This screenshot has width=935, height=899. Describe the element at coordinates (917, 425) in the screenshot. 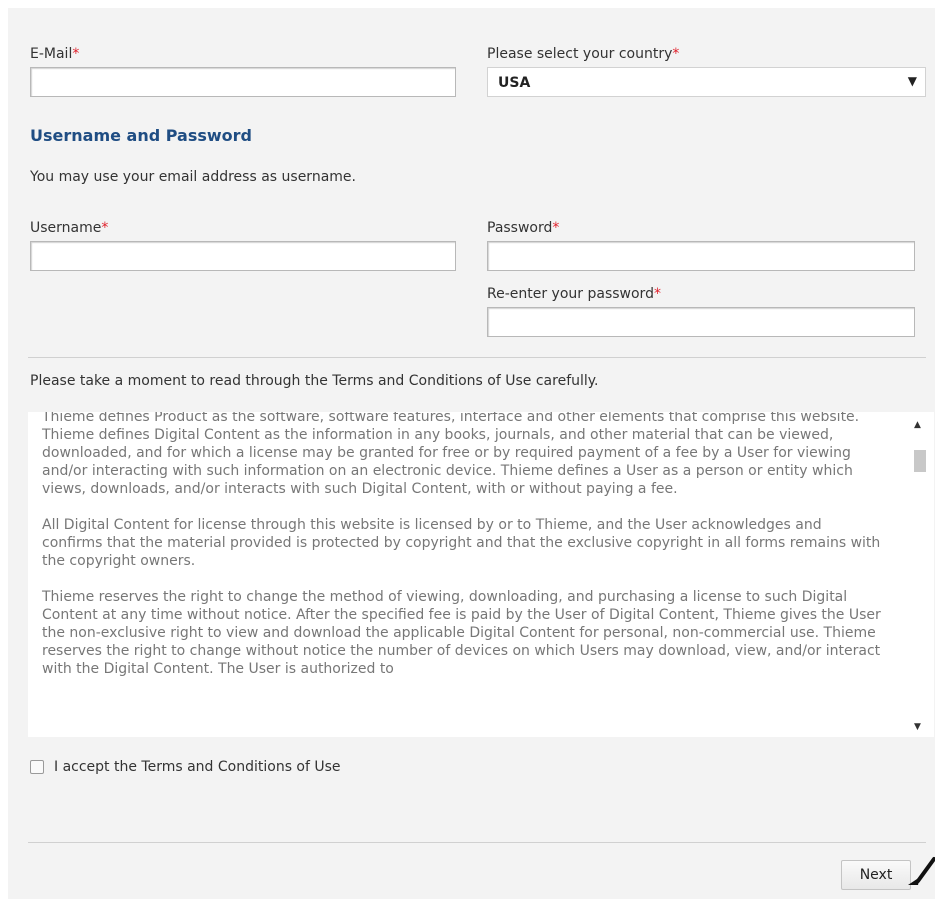

I see `scroll-up-arrow-icon: ▲` at that location.